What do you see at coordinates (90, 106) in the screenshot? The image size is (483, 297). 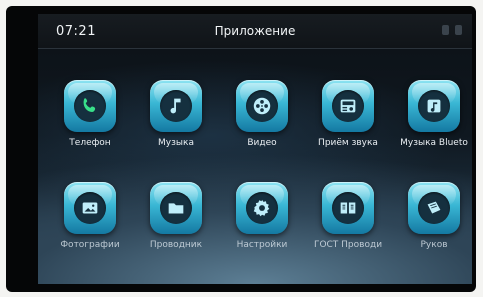 I see `phone-icon` at bounding box center [90, 106].